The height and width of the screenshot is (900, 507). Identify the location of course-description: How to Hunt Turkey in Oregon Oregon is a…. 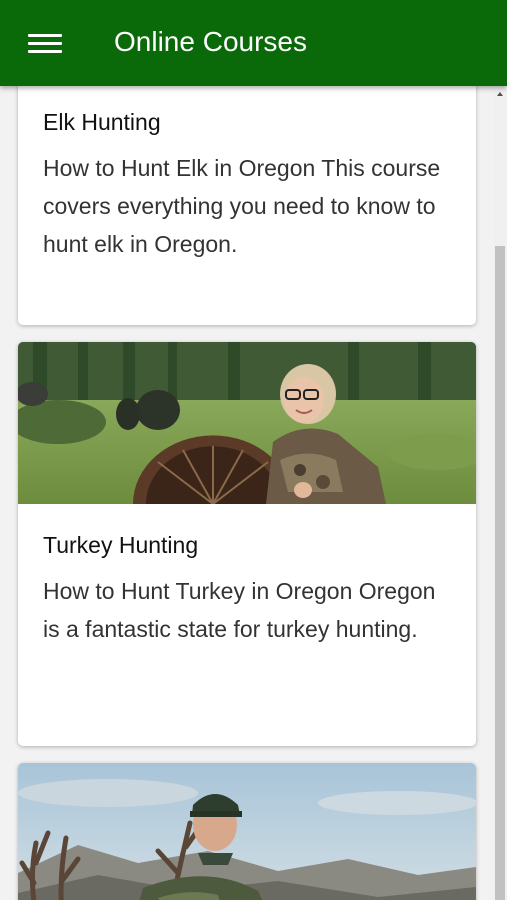
(239, 610).